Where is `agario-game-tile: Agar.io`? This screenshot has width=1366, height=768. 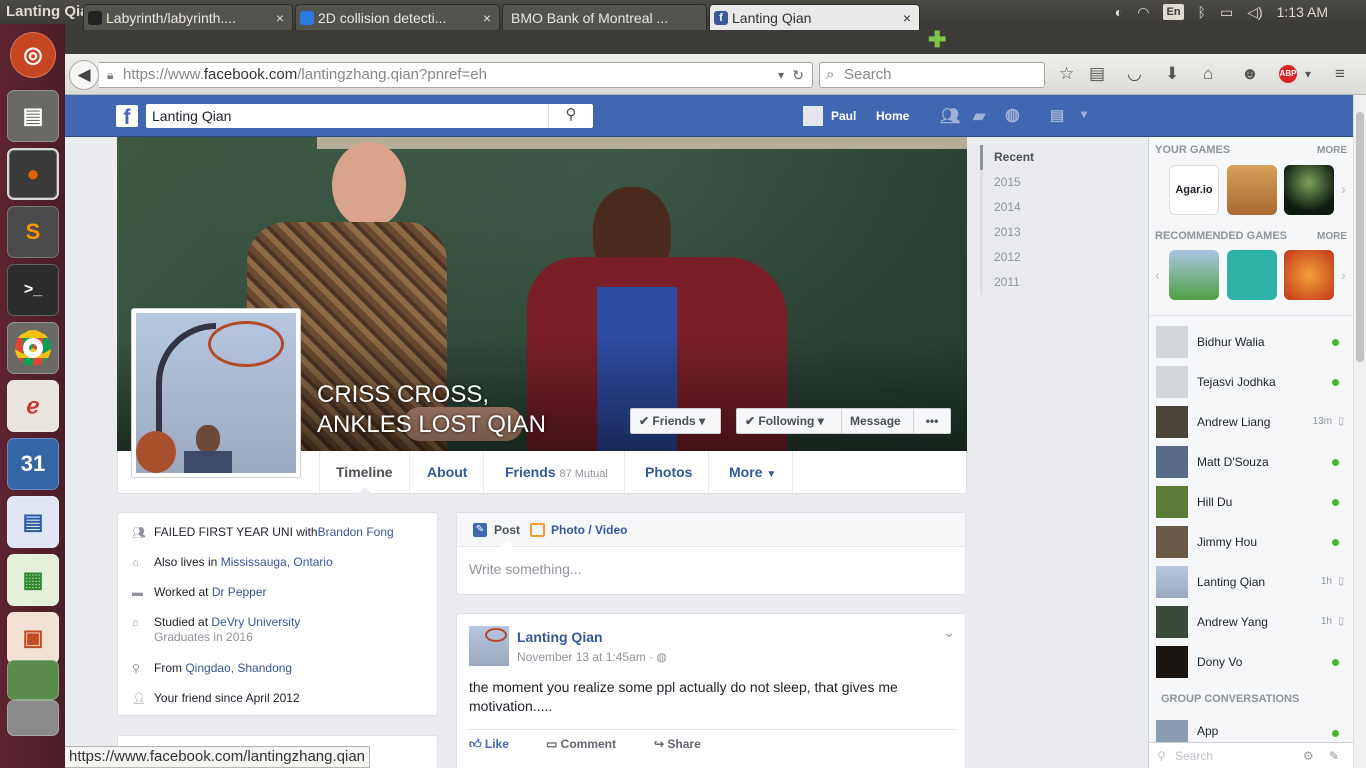 agario-game-tile: Agar.io is located at coordinates (1194, 190).